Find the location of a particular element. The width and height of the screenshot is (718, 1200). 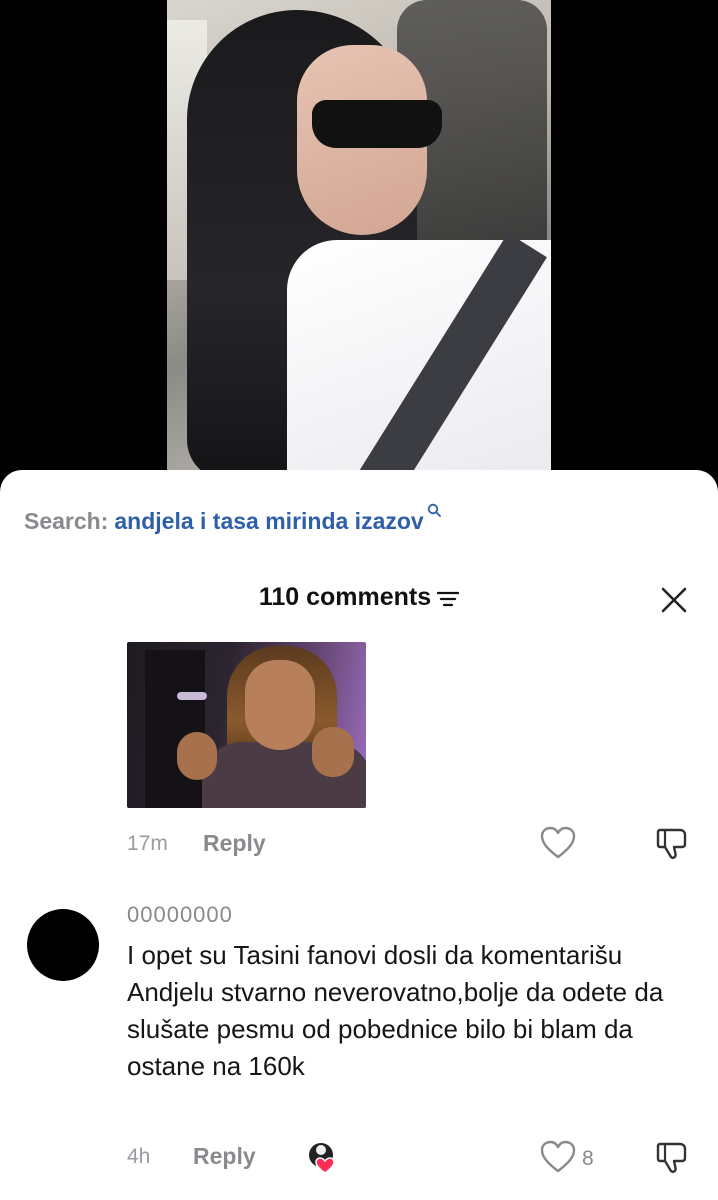

sticker-light is located at coordinates (192, 696).